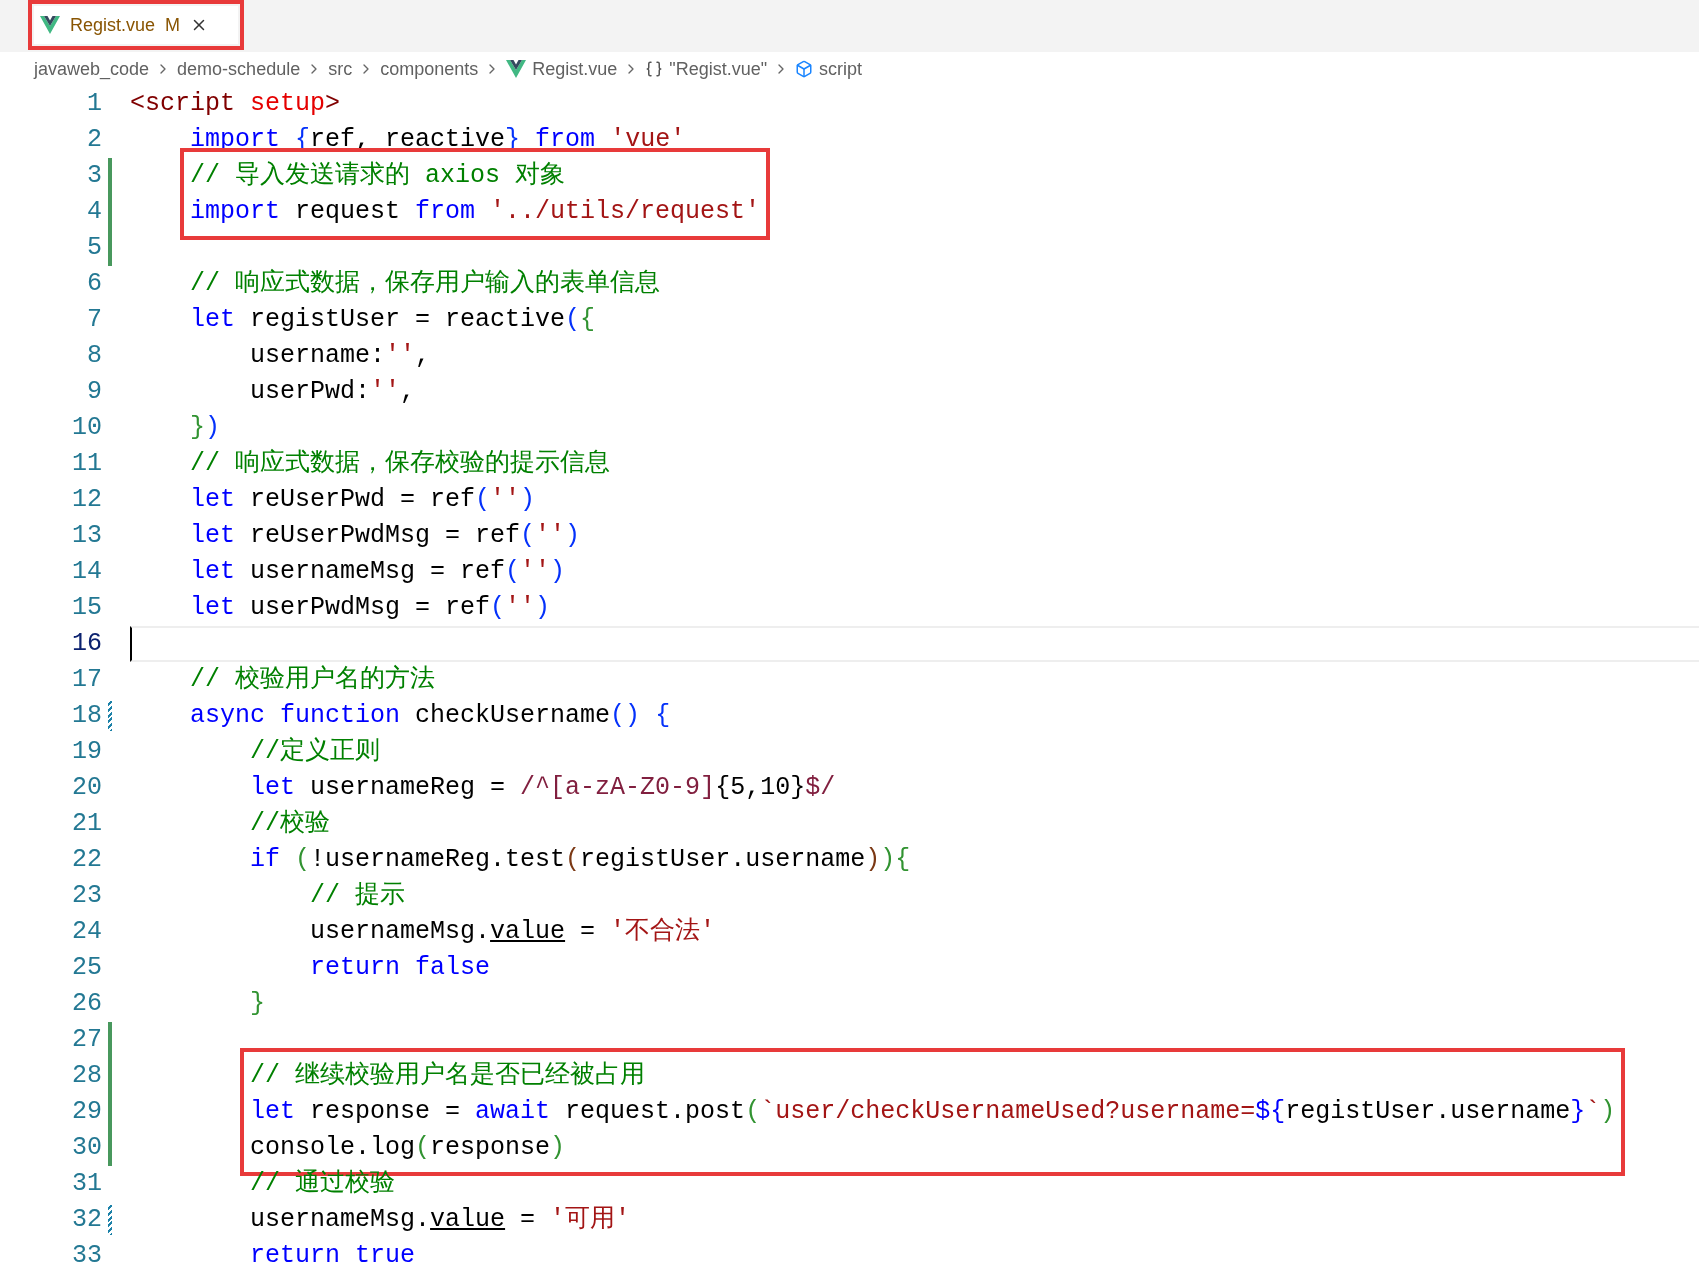 The height and width of the screenshot is (1276, 1699). I want to click on cube-icon, so click(804, 69).